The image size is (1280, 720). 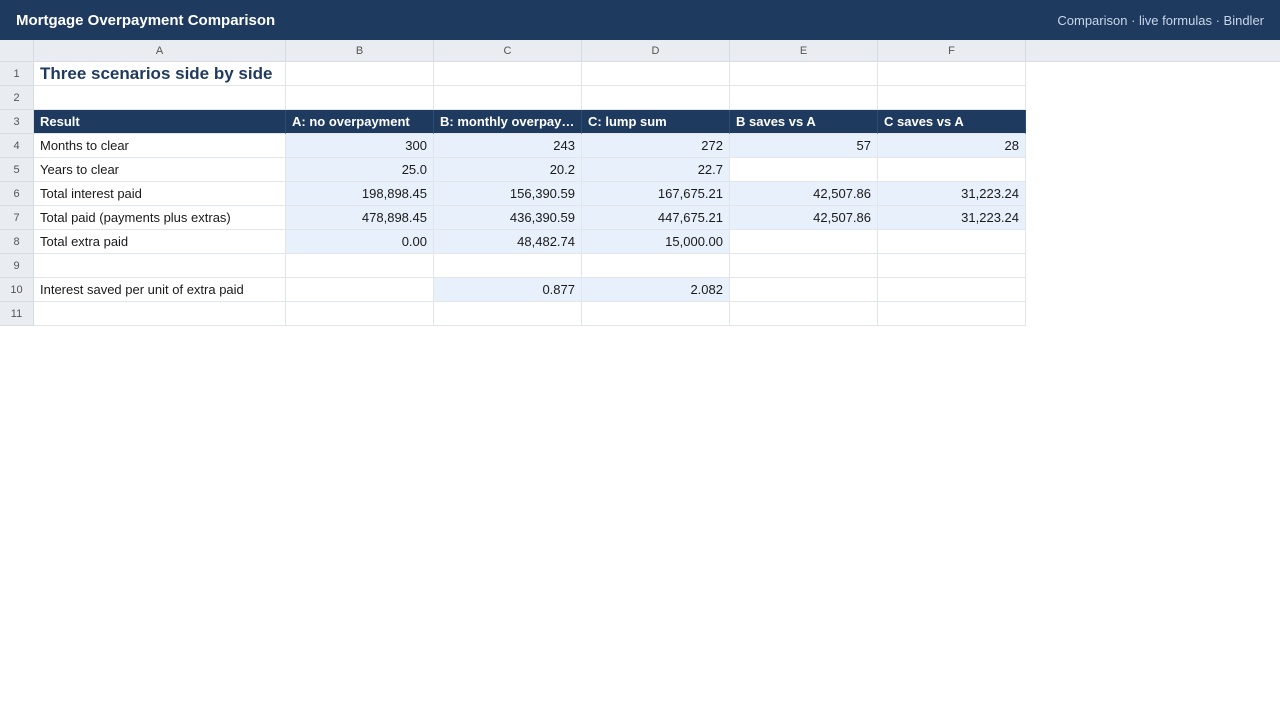 I want to click on cell-b7: 478,898.45, so click(x=360, y=218).